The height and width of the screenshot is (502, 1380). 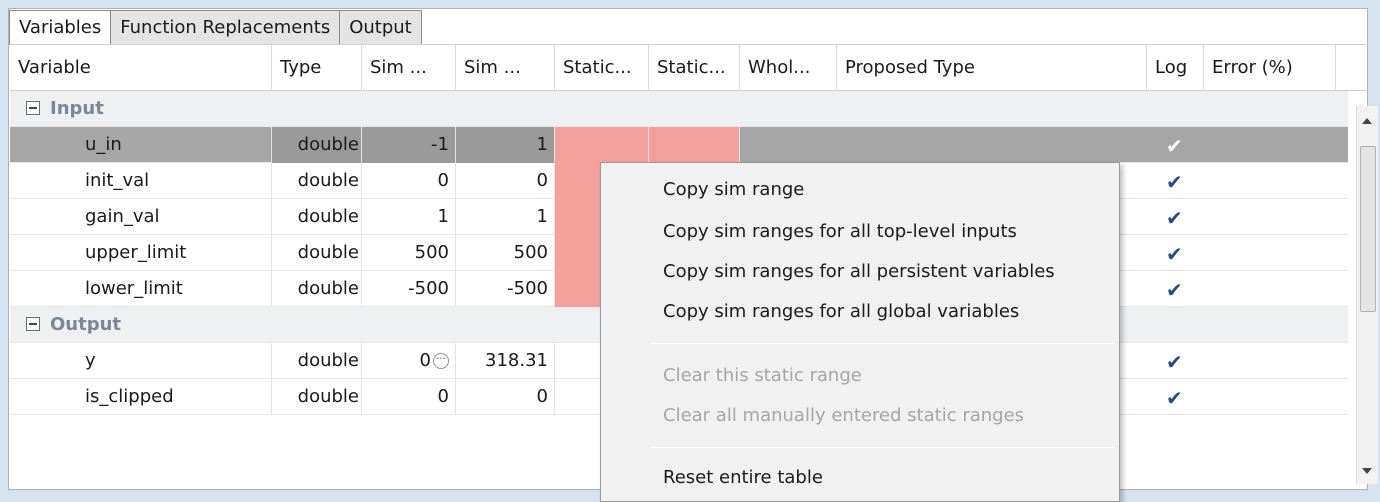 I want to click on scroll-thumb, so click(x=1368, y=229).